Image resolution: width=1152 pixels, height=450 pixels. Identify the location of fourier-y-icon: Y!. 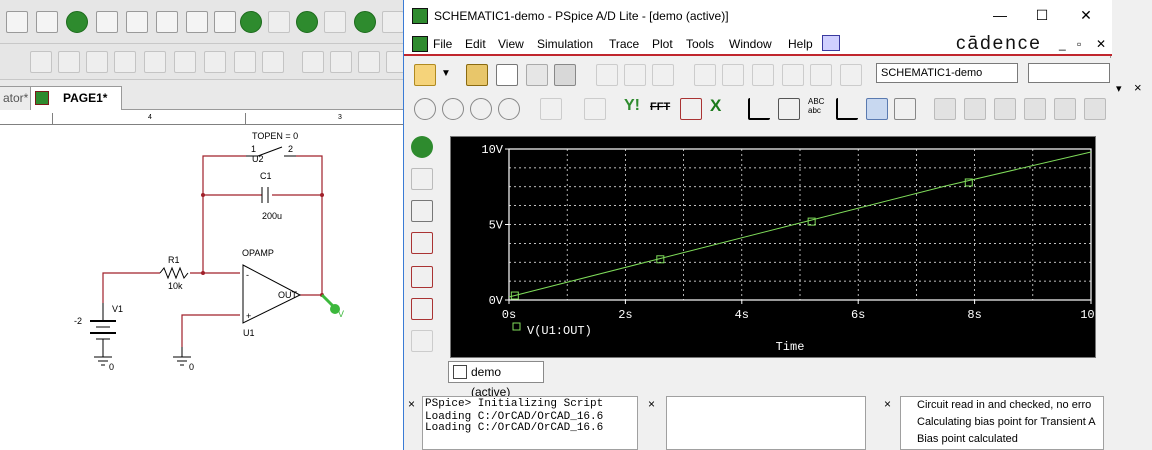
(632, 106).